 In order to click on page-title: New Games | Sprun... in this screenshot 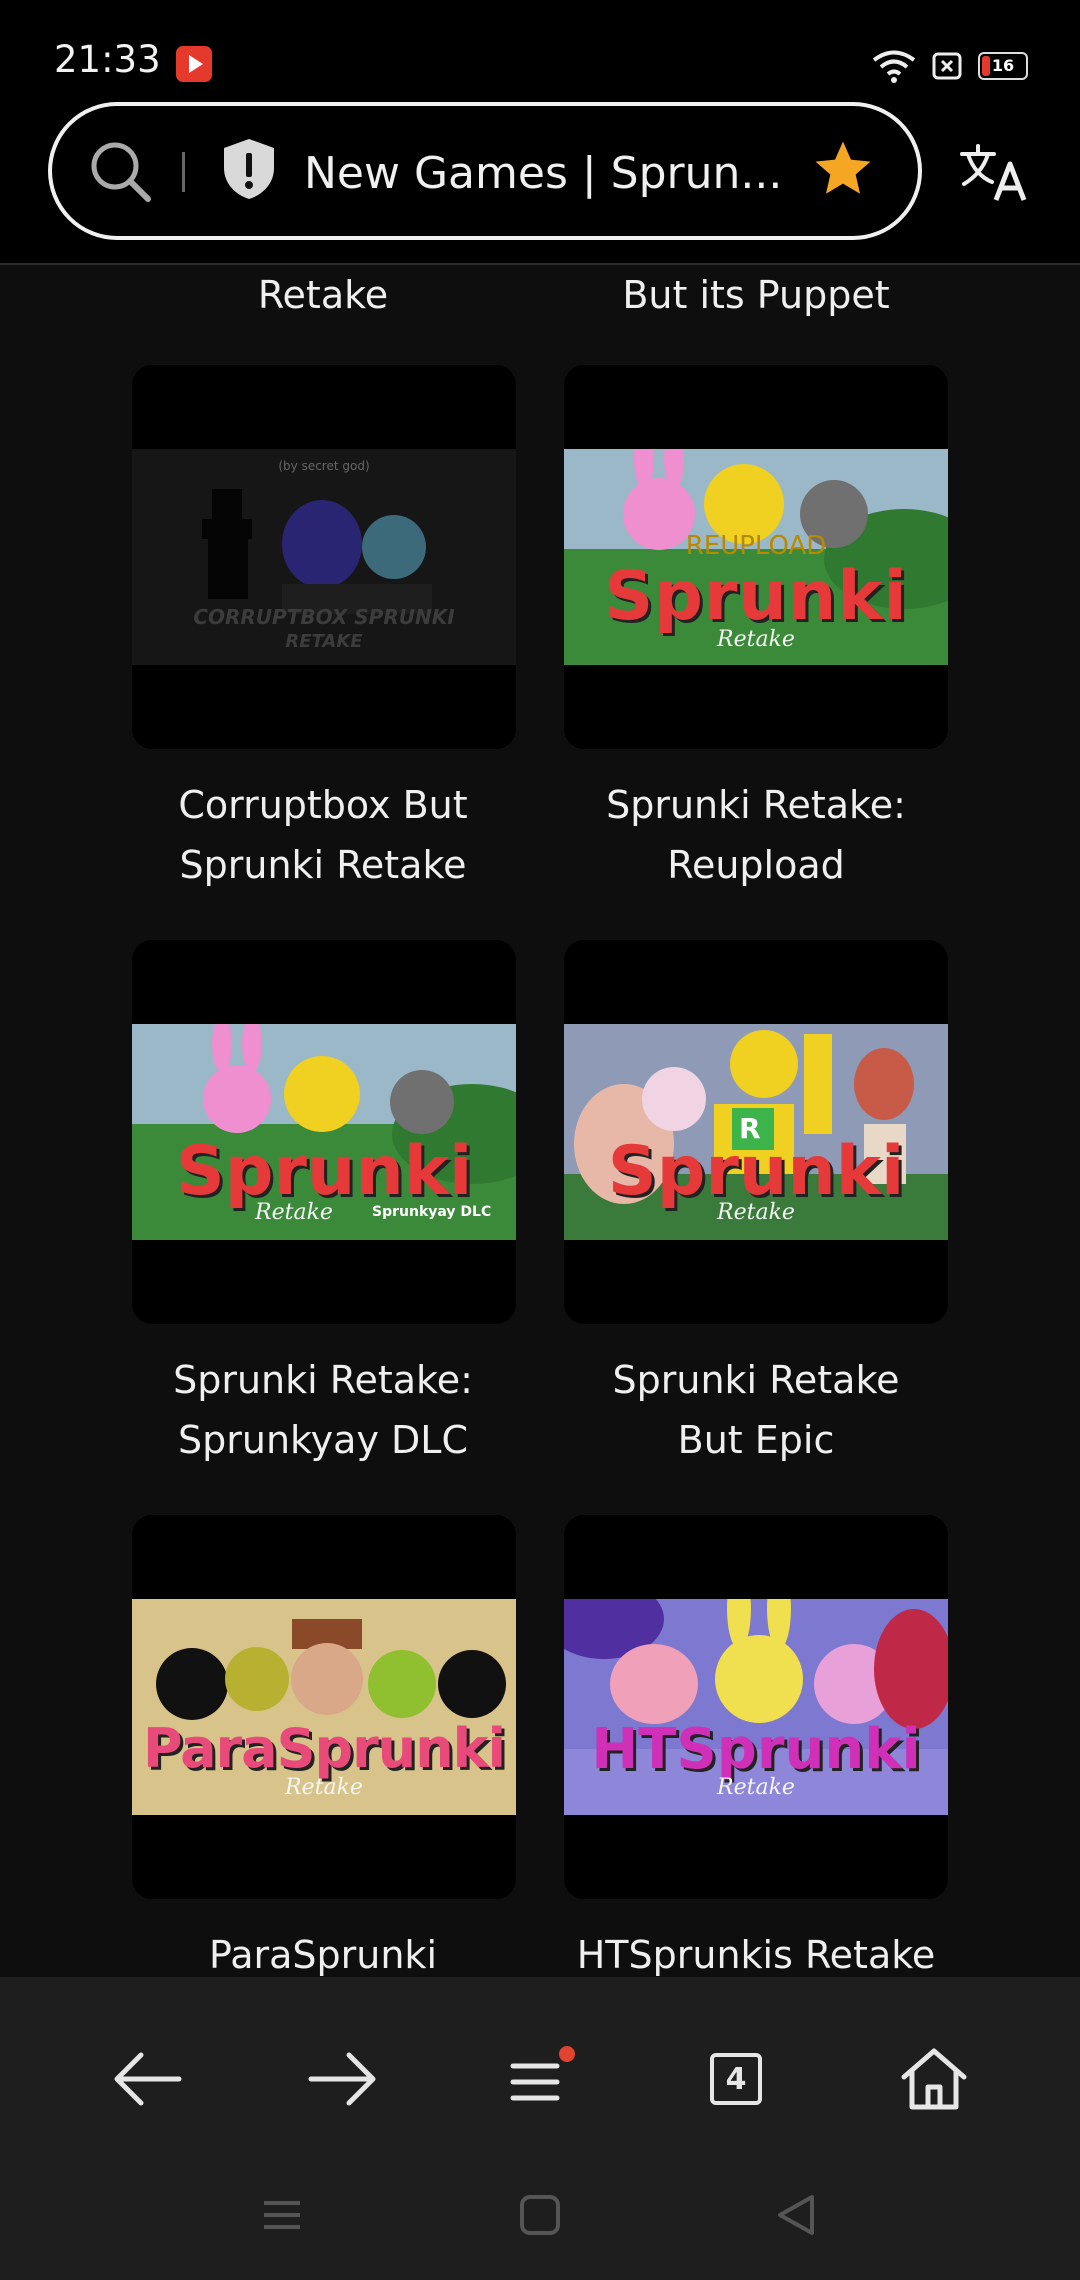, I will do `click(543, 173)`.